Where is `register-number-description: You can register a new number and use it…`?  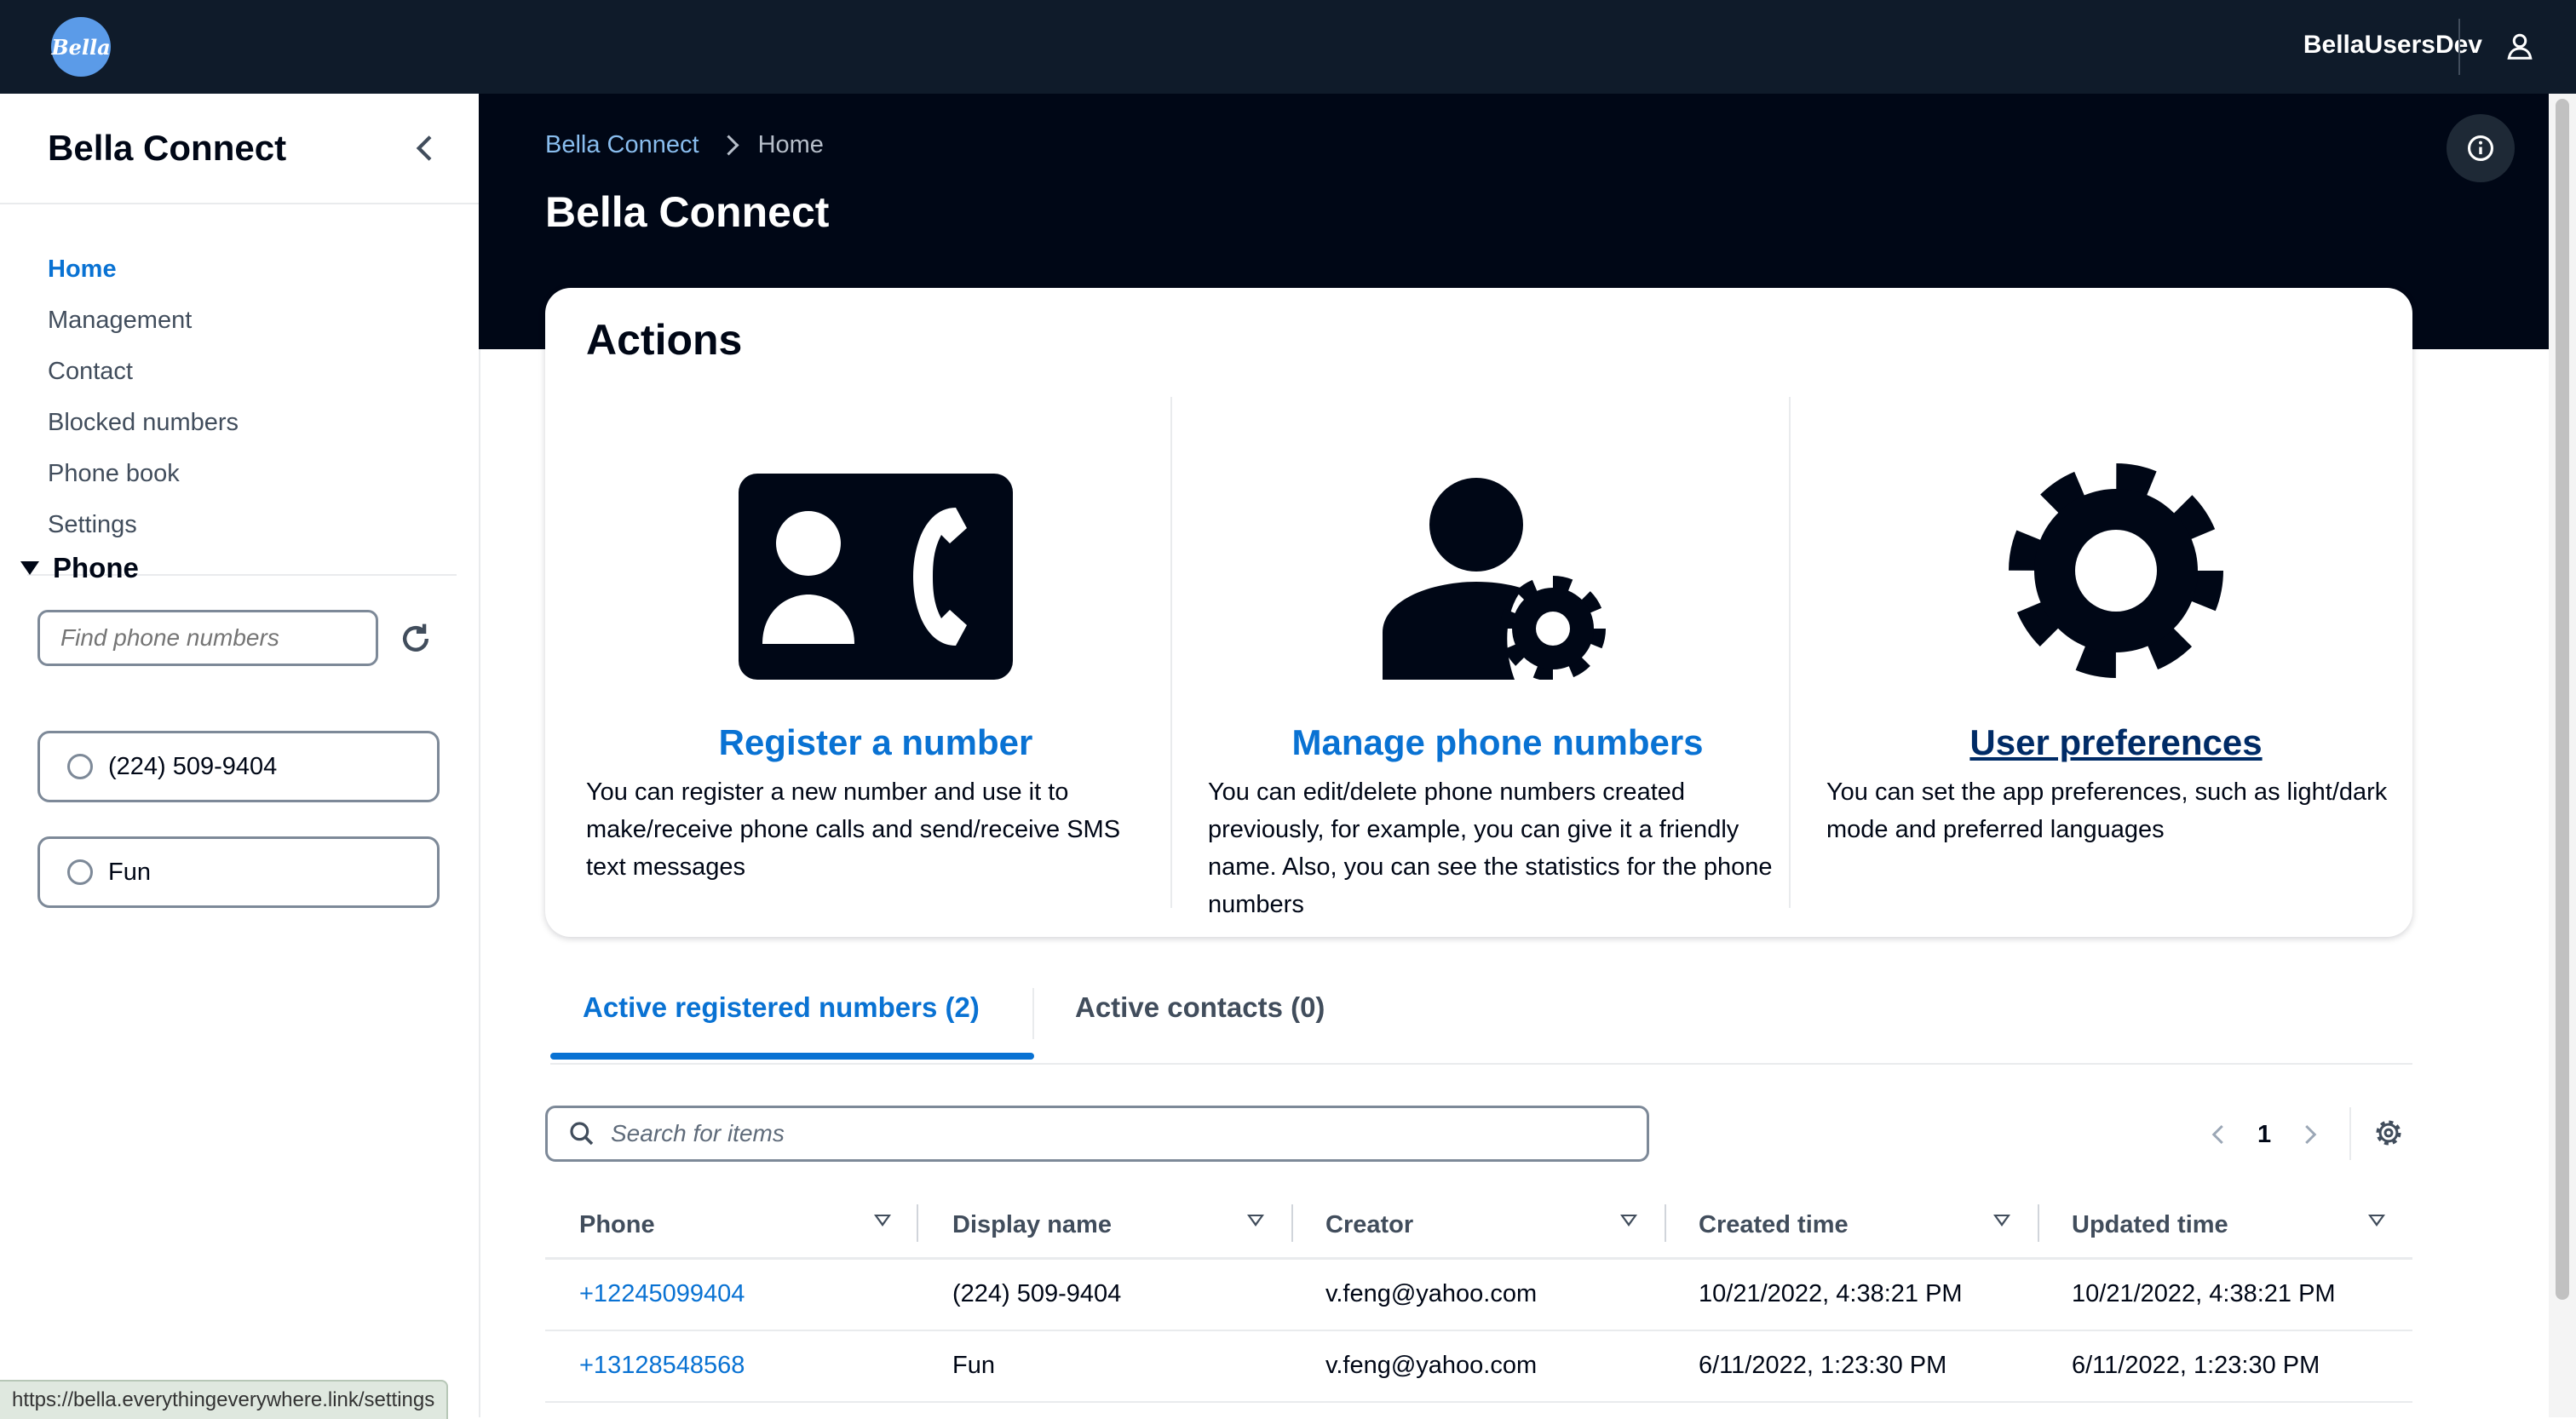 register-number-description: You can register a new number and use it… is located at coordinates (854, 830).